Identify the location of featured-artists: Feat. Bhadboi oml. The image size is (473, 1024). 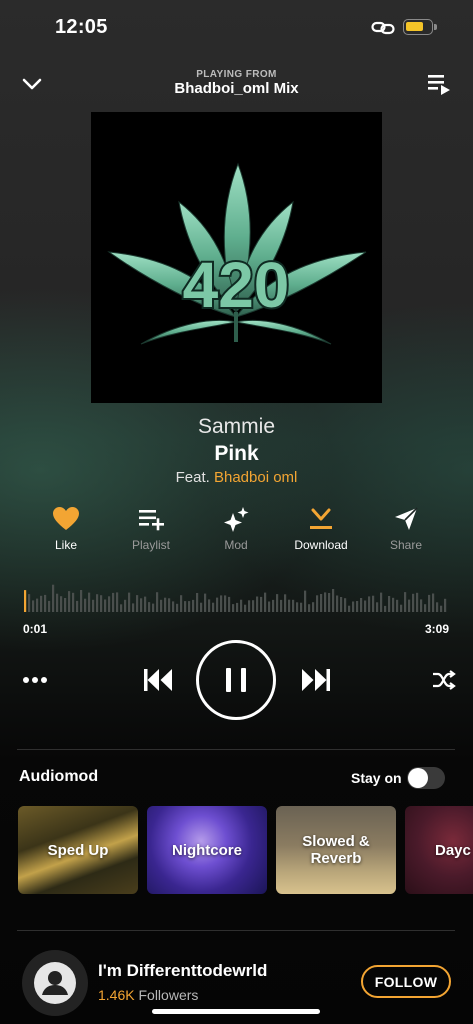
(236, 477).